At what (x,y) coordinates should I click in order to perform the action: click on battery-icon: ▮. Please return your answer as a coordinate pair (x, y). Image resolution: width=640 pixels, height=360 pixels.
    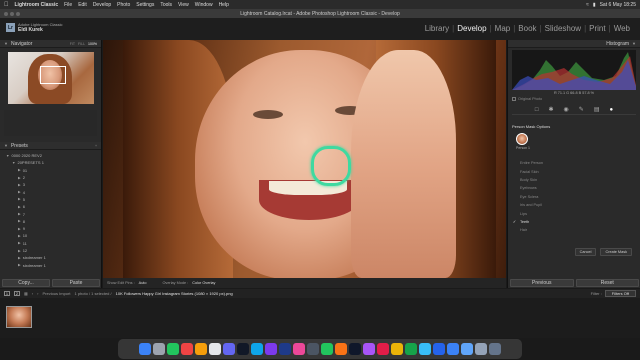
    Looking at the image, I should click on (594, 5).